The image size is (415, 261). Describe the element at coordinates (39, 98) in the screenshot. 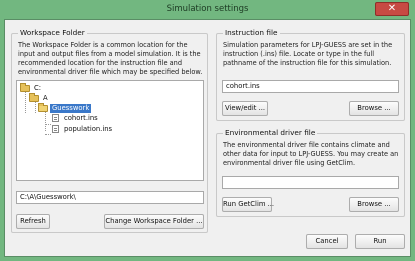

I see `tree-node-a: A` at that location.